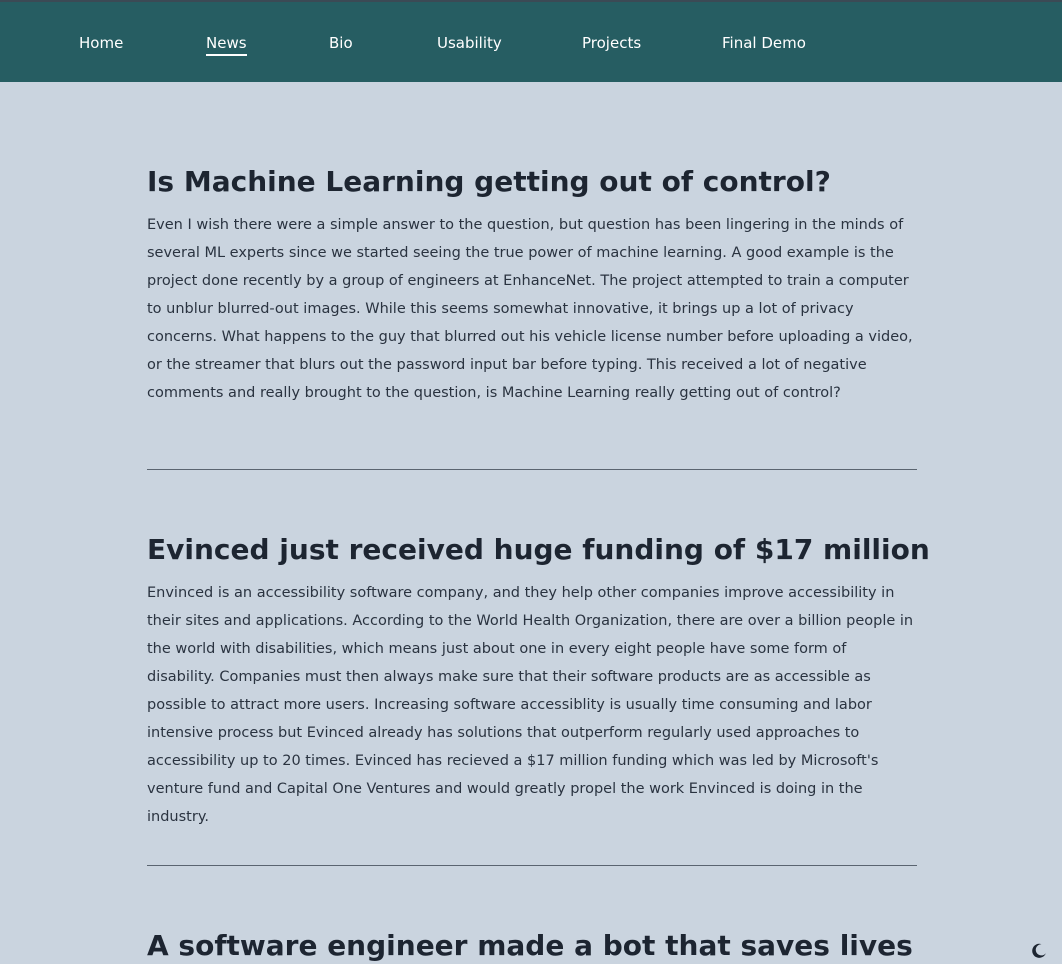 This screenshot has height=964, width=1062. What do you see at coordinates (341, 43) in the screenshot?
I see `nav-item-bio: Bio` at bounding box center [341, 43].